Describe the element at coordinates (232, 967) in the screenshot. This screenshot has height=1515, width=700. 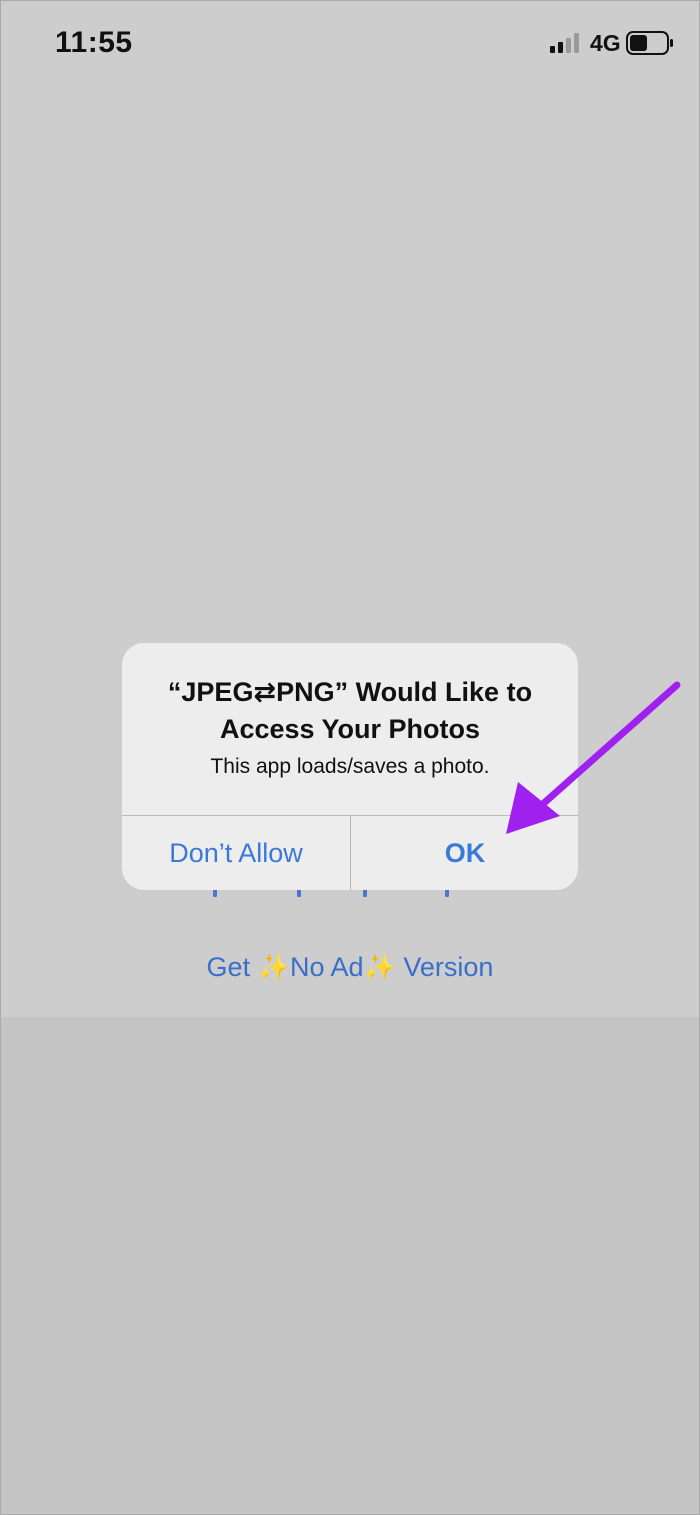
I see `upgrade-link-prefix: Get` at that location.